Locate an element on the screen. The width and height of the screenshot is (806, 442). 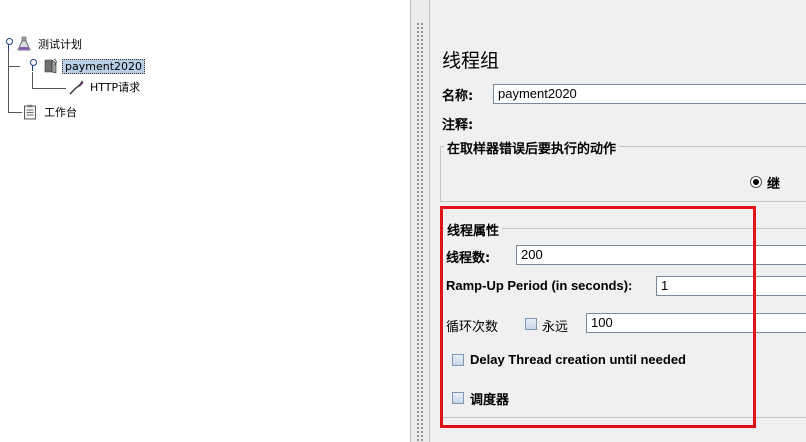
delay-thread-label: Delay Thread creation until needed is located at coordinates (578, 359).